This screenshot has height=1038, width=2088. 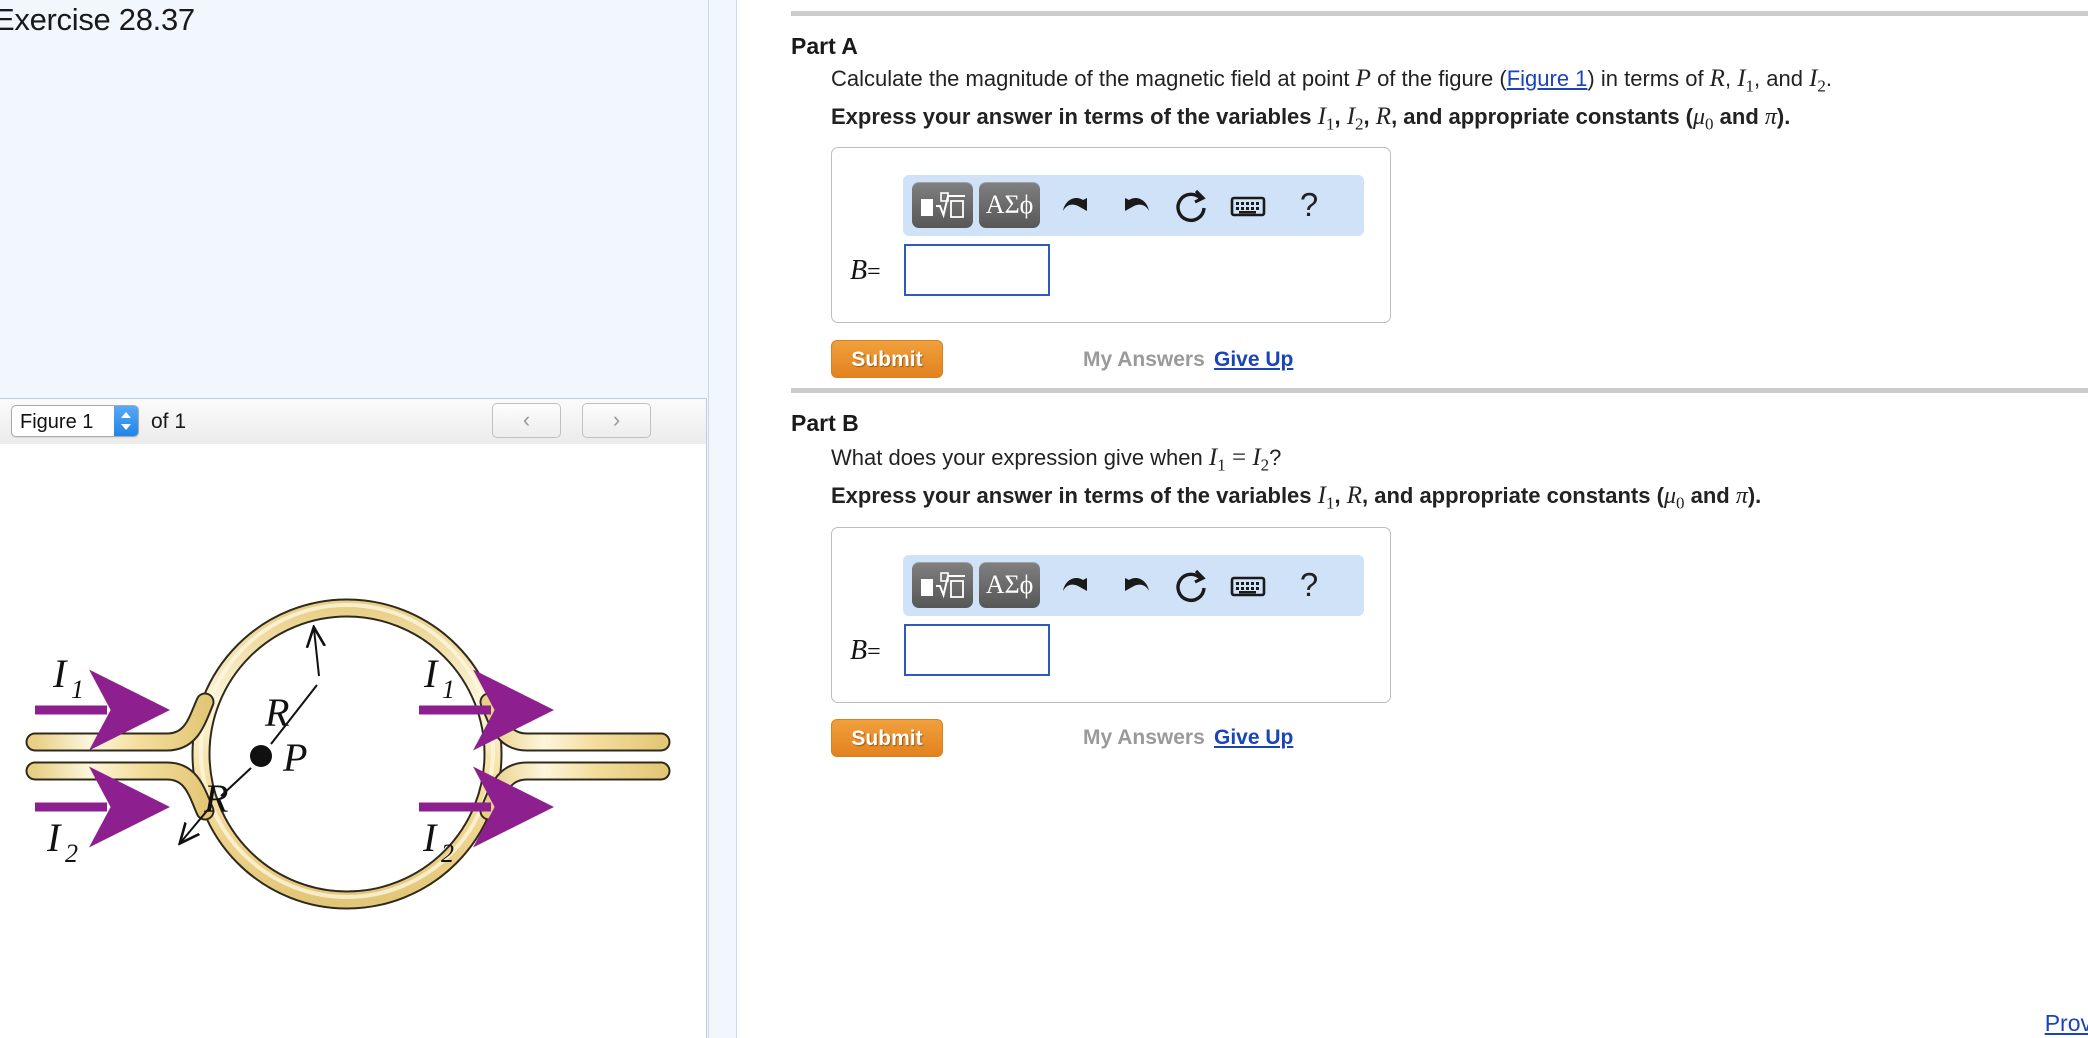 I want to click on pa-e-mid: , and appropriate constants (, so click(x=1542, y=116).